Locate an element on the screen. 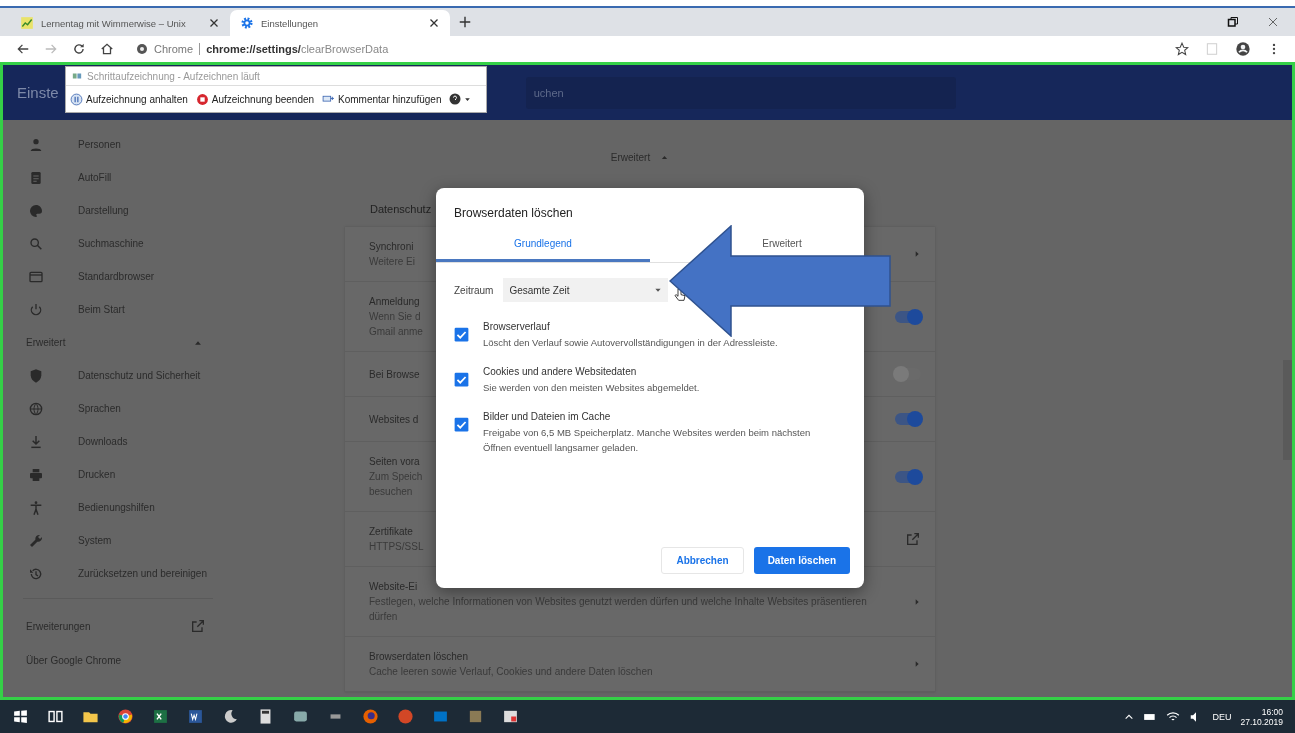  windows-logo-icon is located at coordinates (20, 716).